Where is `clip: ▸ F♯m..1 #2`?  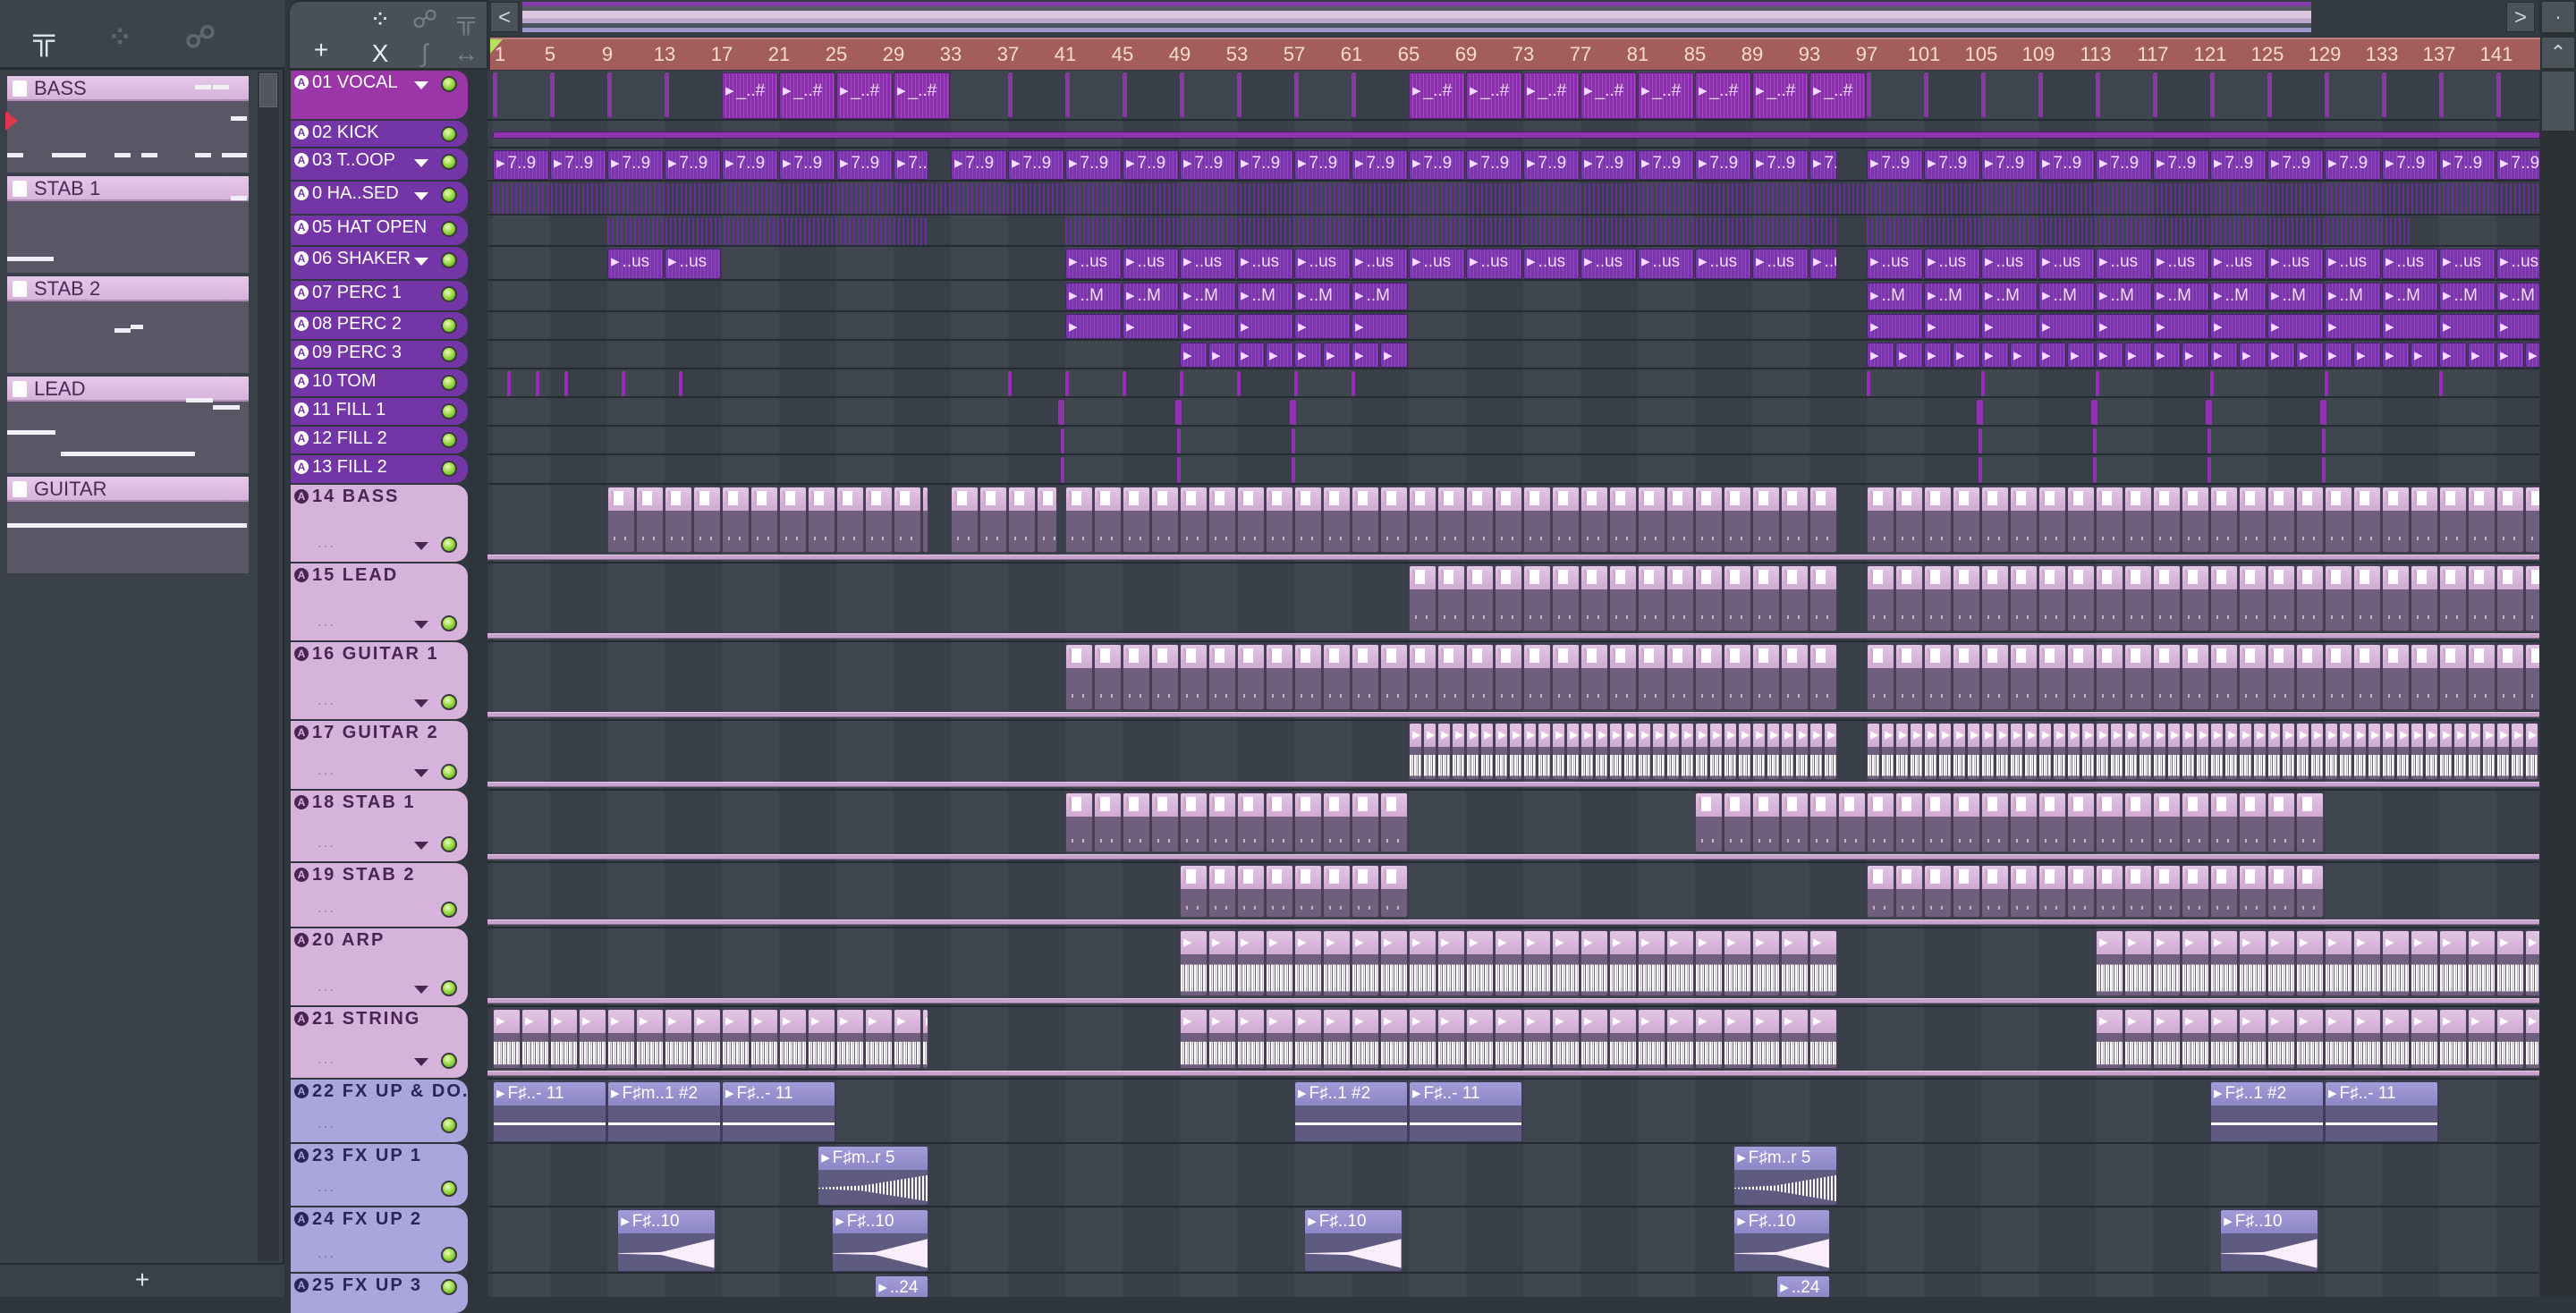
clip: ▸ F♯m..1 #2 is located at coordinates (664, 1111).